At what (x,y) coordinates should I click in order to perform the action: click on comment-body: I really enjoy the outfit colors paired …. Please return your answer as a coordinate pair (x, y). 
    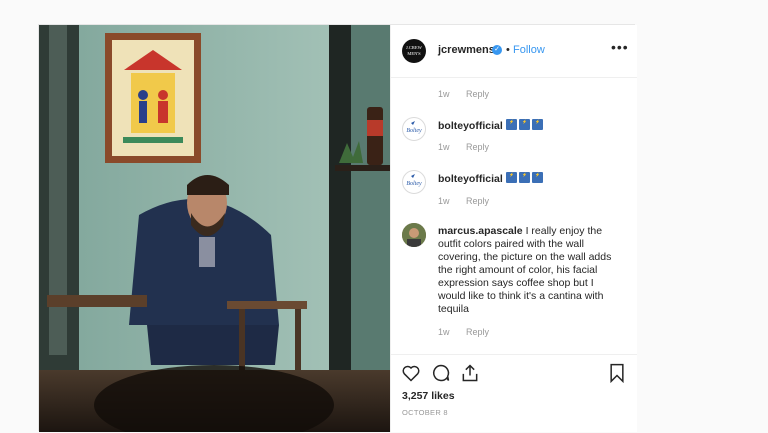
    Looking at the image, I should click on (525, 270).